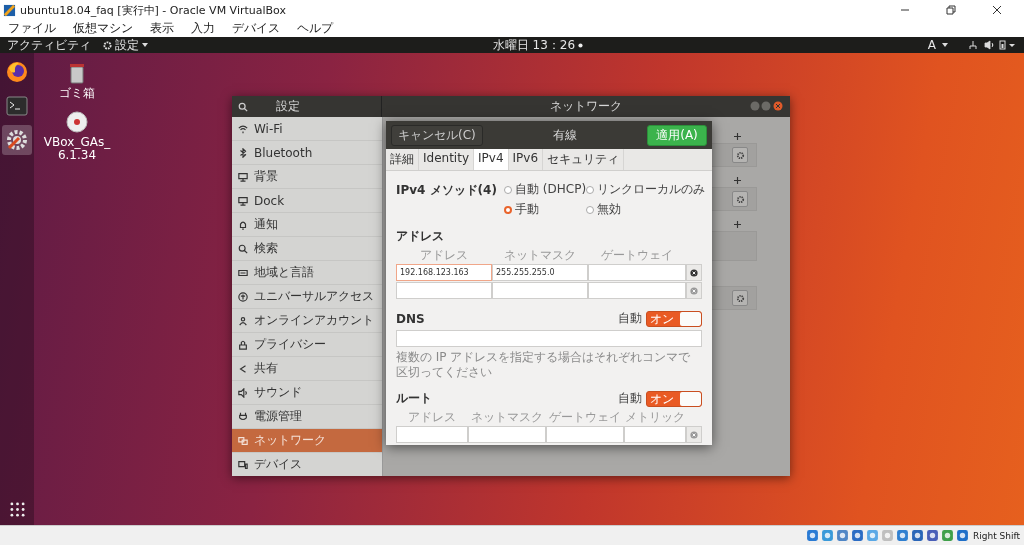  What do you see at coordinates (307, 153) in the screenshot?
I see `sidebar-item: Bluetooth` at bounding box center [307, 153].